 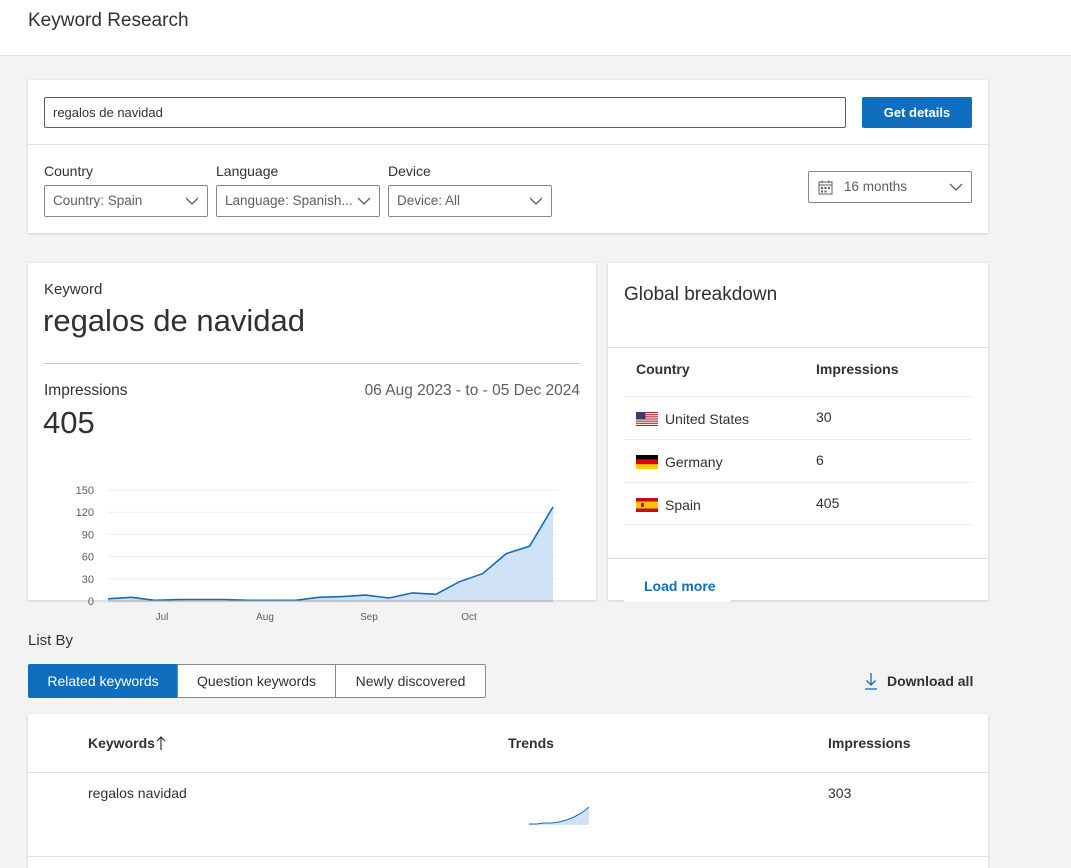 I want to click on tab-question-keywords: Question keywords, so click(x=256, y=681).